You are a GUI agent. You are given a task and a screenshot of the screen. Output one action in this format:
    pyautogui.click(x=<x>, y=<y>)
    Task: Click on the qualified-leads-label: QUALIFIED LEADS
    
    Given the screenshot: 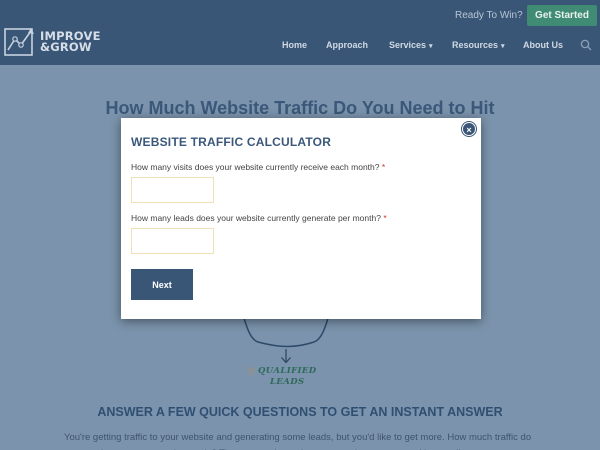 What is the action you would take?
    pyautogui.click(x=287, y=377)
    